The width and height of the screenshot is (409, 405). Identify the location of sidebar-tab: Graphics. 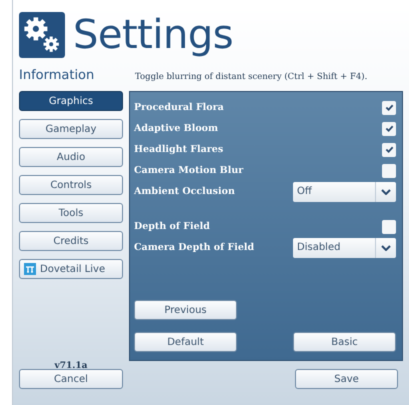
(71, 101).